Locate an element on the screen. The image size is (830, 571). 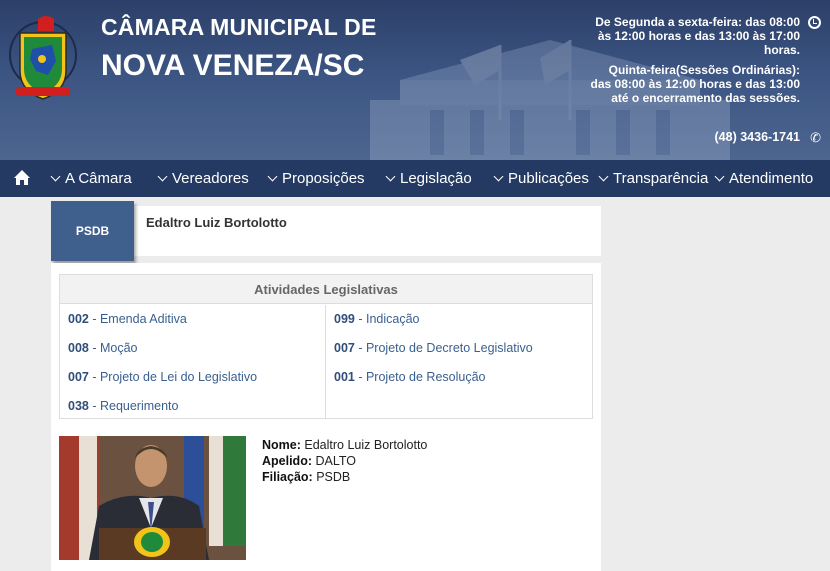
phone-icon: ✆ is located at coordinates (815, 137).